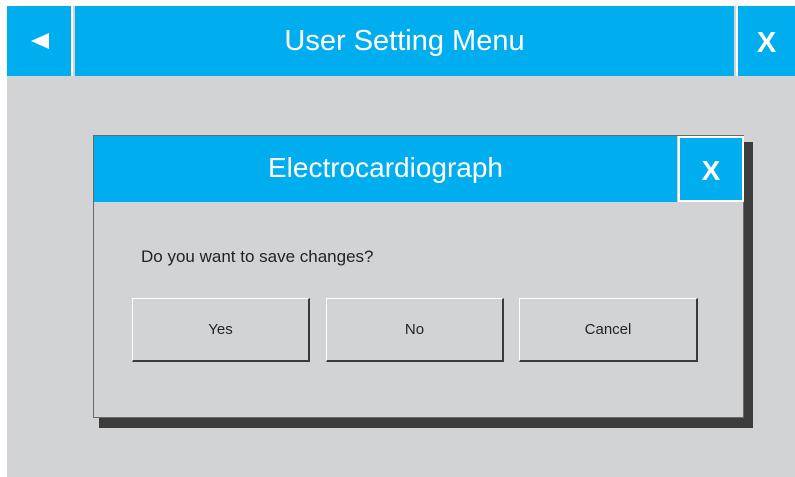  I want to click on top-bar: User Setting Menu X, so click(401, 41).